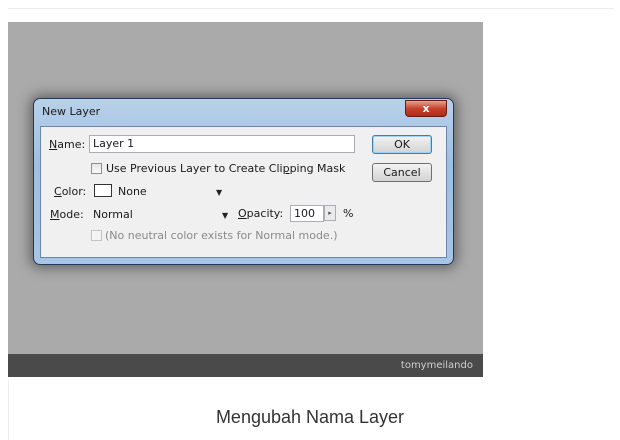  I want to click on watermark-text: tomymeilando, so click(436, 365).